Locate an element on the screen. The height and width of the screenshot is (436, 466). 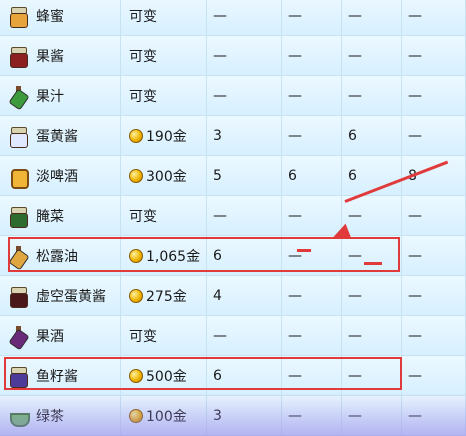
juice-bottle-icon is located at coordinates (18, 96).